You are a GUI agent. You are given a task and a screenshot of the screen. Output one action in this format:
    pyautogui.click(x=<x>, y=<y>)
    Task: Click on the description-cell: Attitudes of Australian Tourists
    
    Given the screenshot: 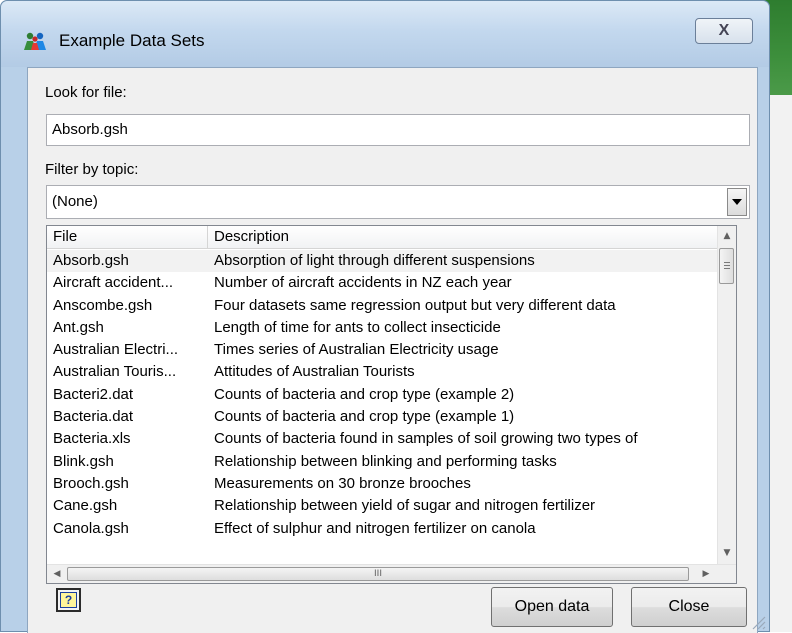 What is the action you would take?
    pyautogui.click(x=314, y=372)
    